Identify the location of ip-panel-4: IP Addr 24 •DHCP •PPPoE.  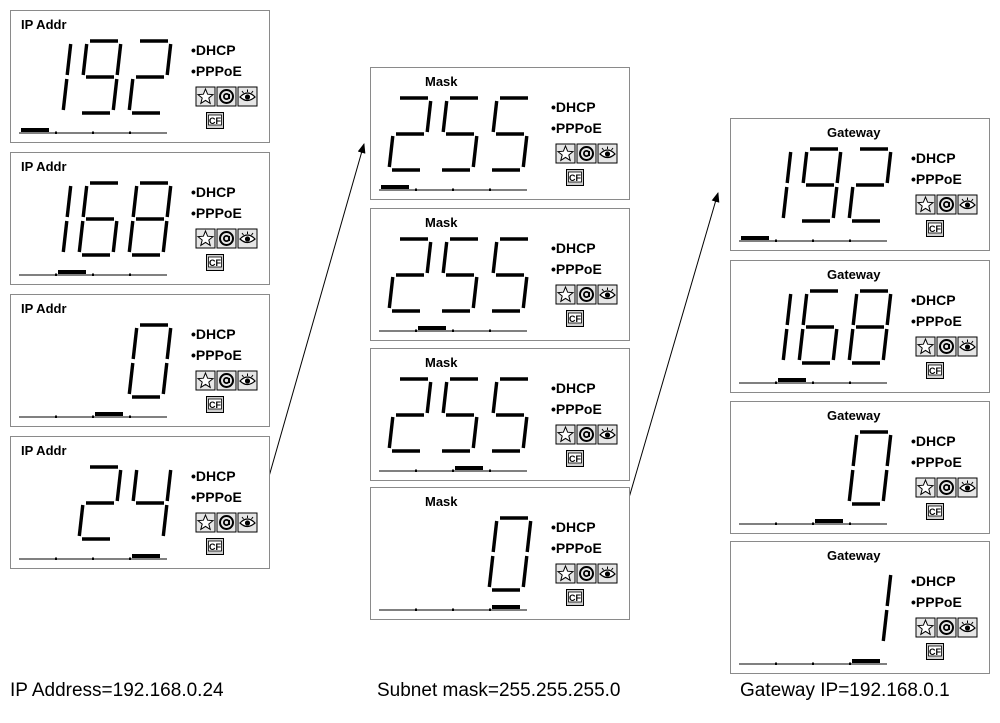
(140, 502).